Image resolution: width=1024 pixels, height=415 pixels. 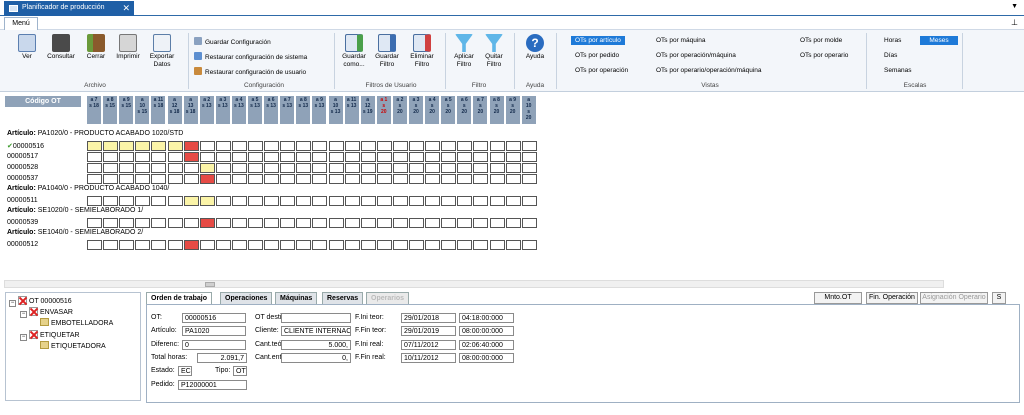 I want to click on consultar-button: Consultar, so click(x=61, y=47).